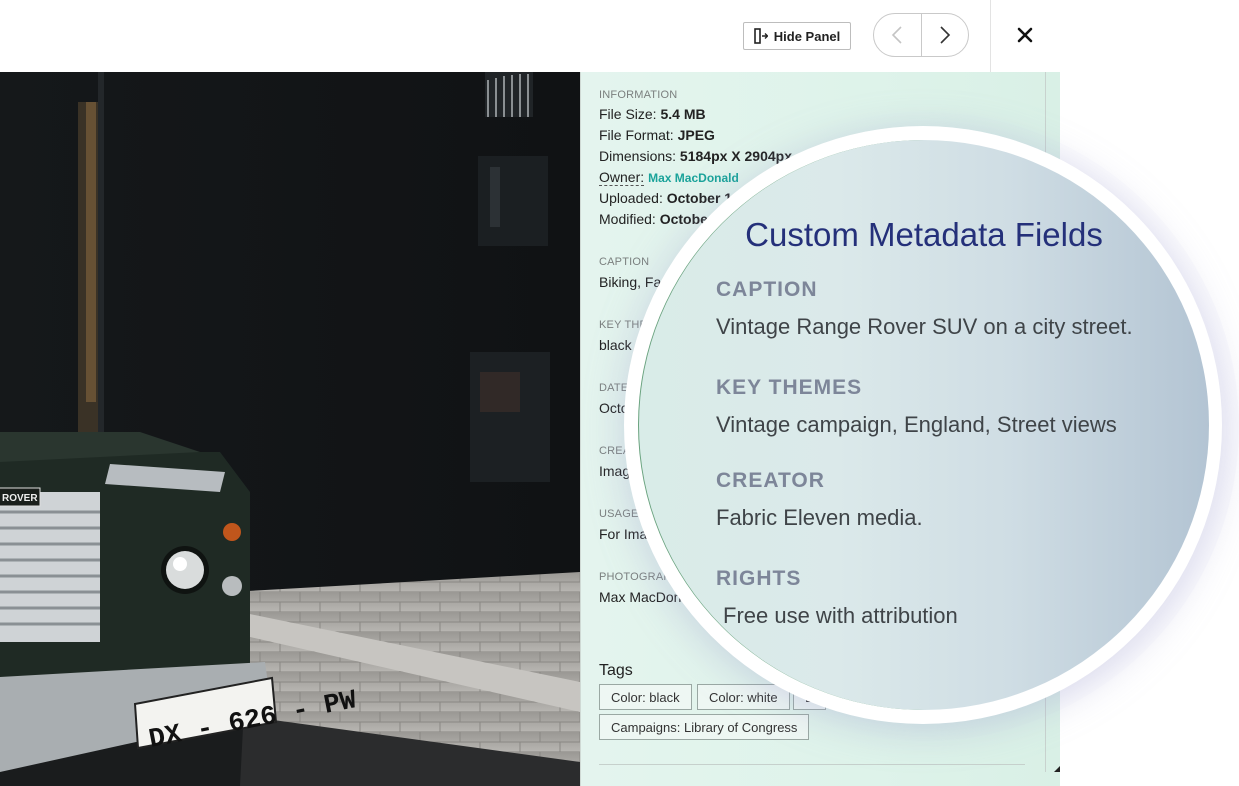 Image resolution: width=1239 pixels, height=786 pixels. Describe the element at coordinates (767, 290) in the screenshot. I see `magnified-caption-label: CAPTION` at that location.